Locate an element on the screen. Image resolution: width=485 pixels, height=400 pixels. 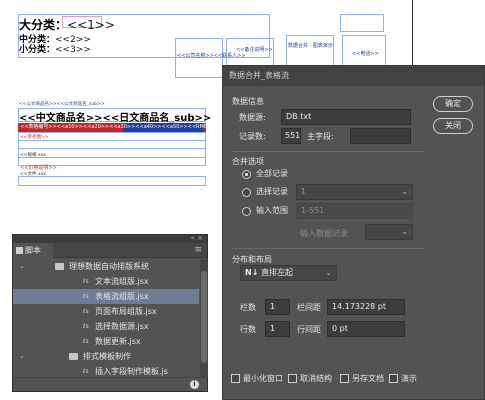
tree-item-label: 排式模板制作 is located at coordinates (107, 356).